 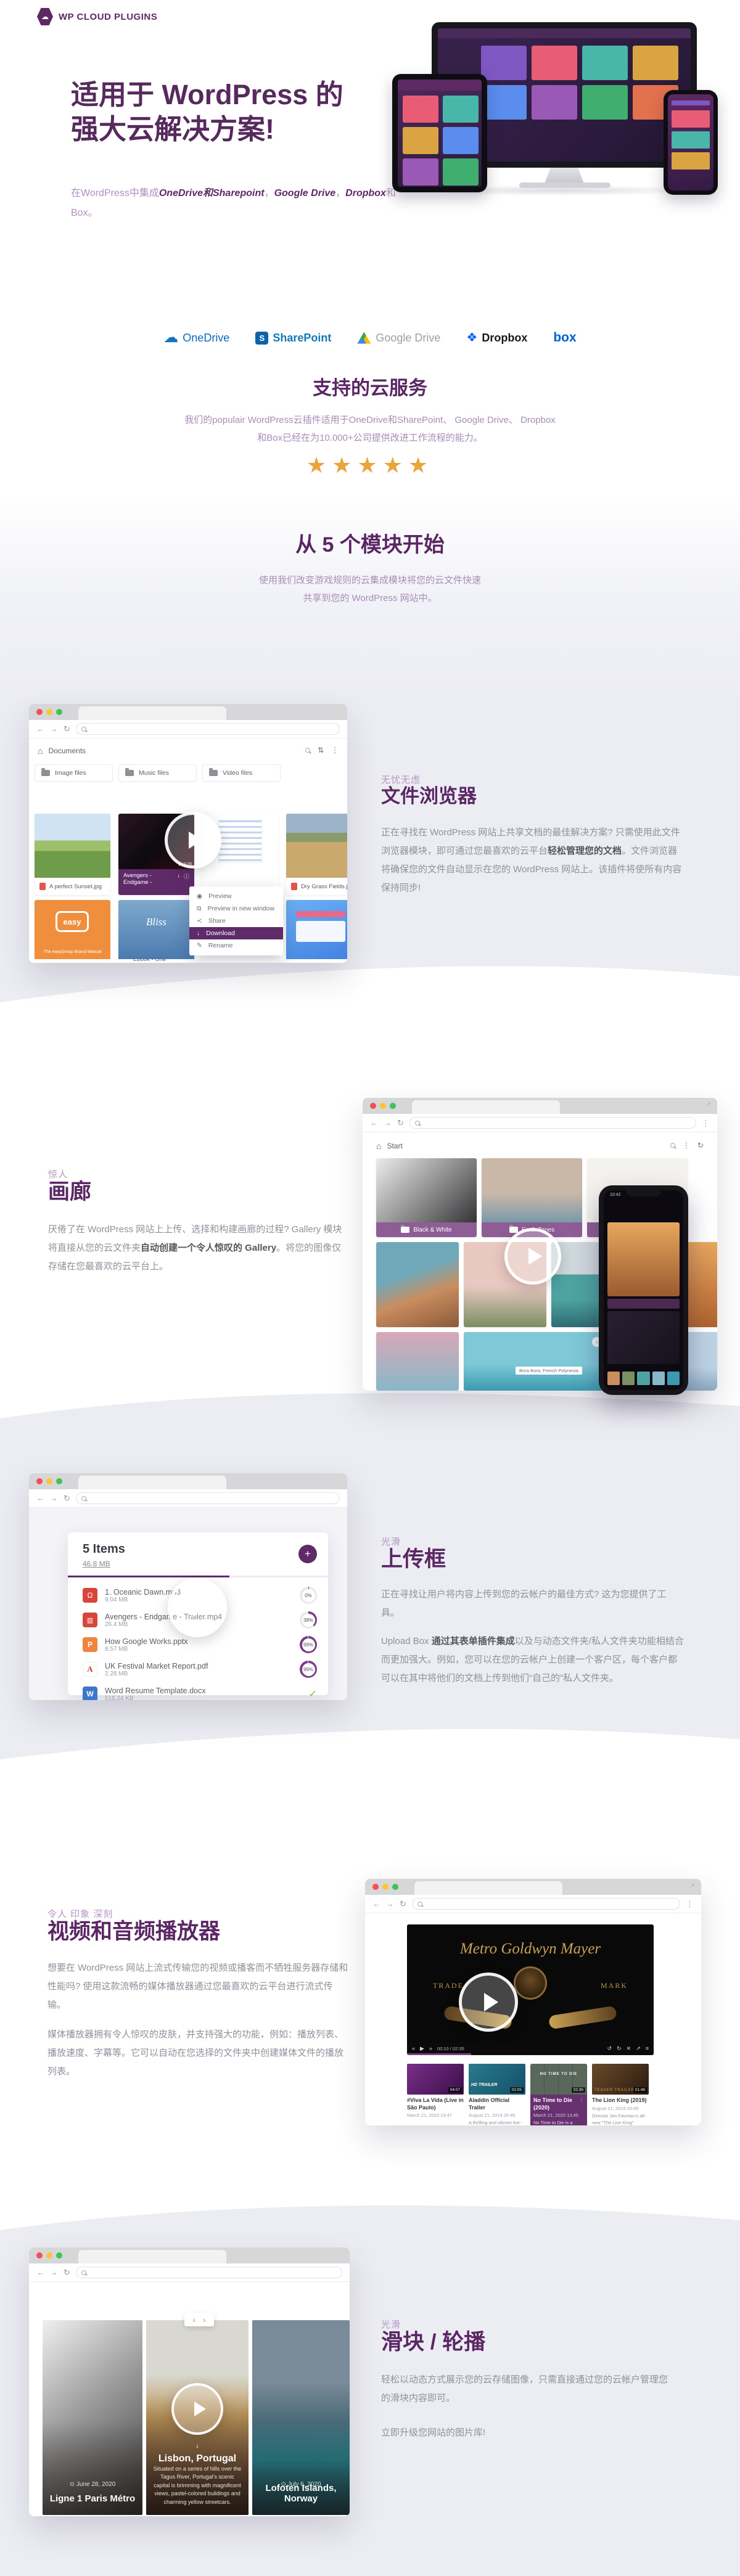 What do you see at coordinates (301, 2417) in the screenshot?
I see `slide: ⊙ July 6, 2020 Lofoten Islands, Norway` at bounding box center [301, 2417].